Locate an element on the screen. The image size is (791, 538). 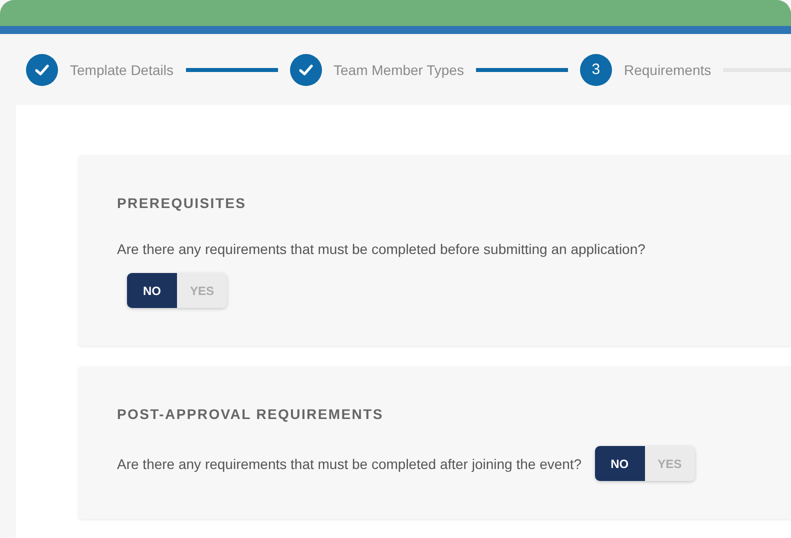
step-label: Template Details is located at coordinates (122, 70).